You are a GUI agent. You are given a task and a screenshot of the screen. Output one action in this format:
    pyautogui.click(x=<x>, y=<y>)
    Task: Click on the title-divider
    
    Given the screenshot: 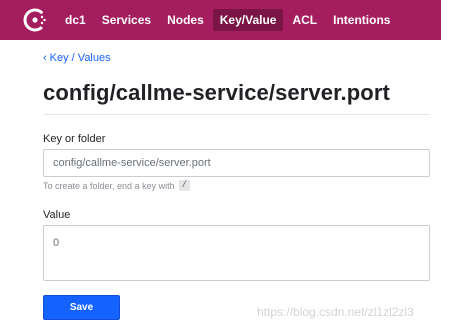 What is the action you would take?
    pyautogui.click(x=236, y=114)
    